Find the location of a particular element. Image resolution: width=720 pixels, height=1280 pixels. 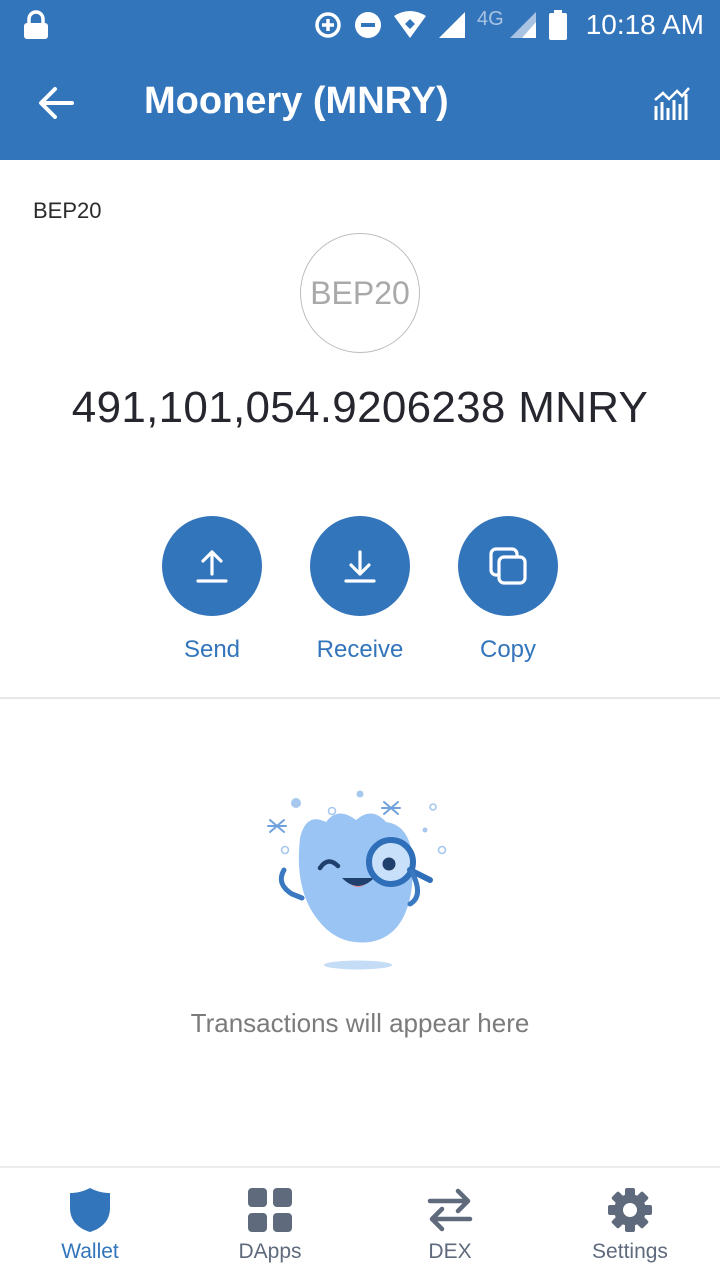

swap-icon is located at coordinates (450, 1210).